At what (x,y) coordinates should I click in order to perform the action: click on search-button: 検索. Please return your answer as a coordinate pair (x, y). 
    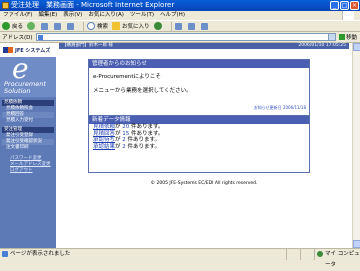
    Looking at the image, I should click on (97, 26).